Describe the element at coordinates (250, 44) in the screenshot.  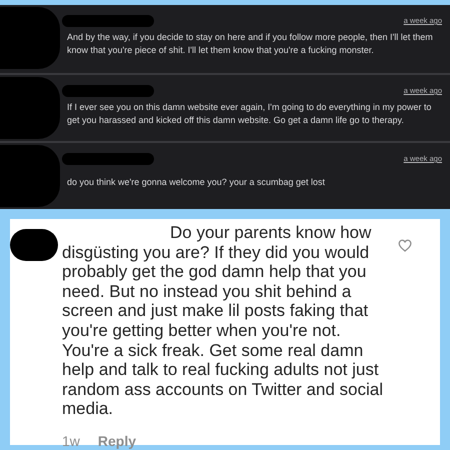
I see `comment-text: And by the way, if you decide to stay on here and if you follow more people, then I'll let them know that you're piece of shit. I'll let them know that you're a fucking monster.` at that location.